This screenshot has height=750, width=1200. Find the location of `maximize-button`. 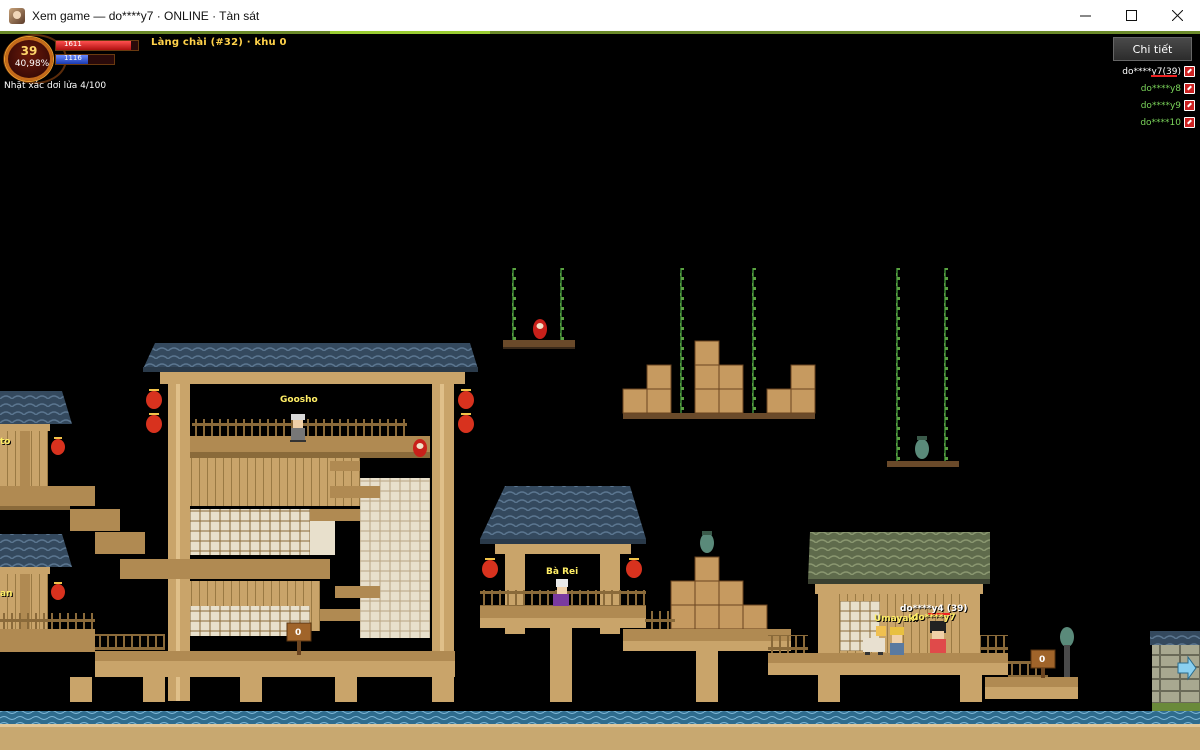

maximize-button is located at coordinates (1131, 15).